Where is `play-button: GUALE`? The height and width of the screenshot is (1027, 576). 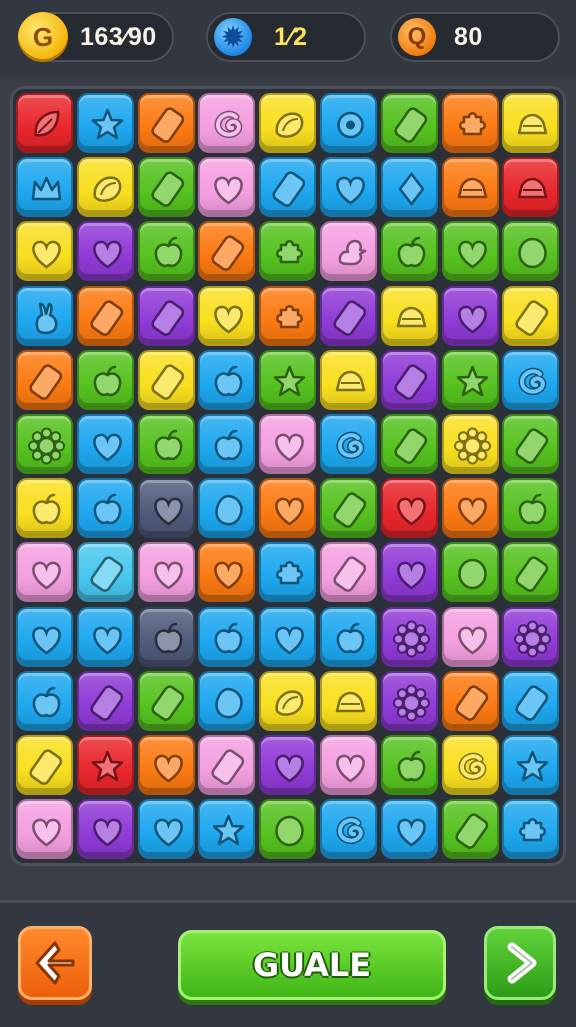
play-button: GUALE is located at coordinates (312, 965).